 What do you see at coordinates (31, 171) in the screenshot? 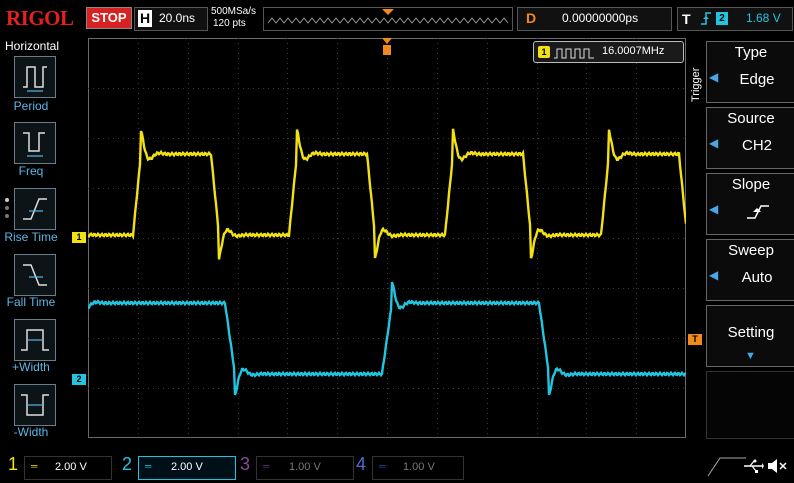
I see `freq-label: Freq` at bounding box center [31, 171].